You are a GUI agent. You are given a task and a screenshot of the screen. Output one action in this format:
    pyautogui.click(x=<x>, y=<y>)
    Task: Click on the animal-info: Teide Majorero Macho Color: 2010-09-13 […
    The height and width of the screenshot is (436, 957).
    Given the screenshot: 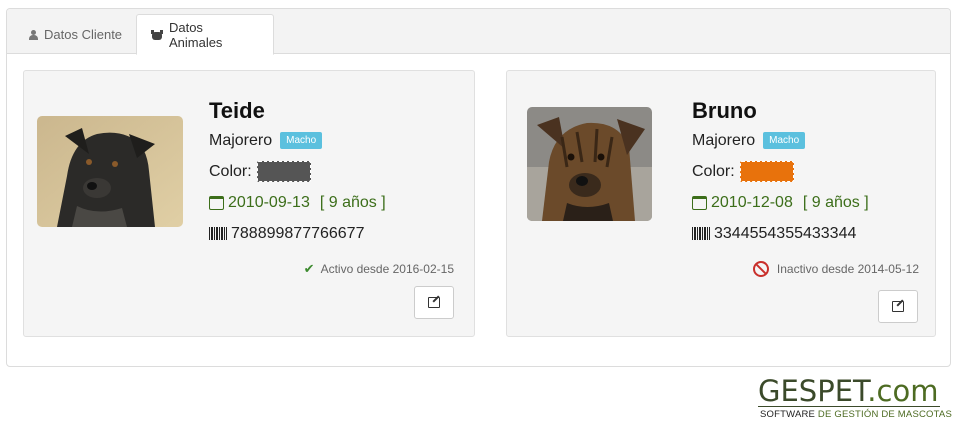 What is the action you would take?
    pyautogui.click(x=297, y=173)
    